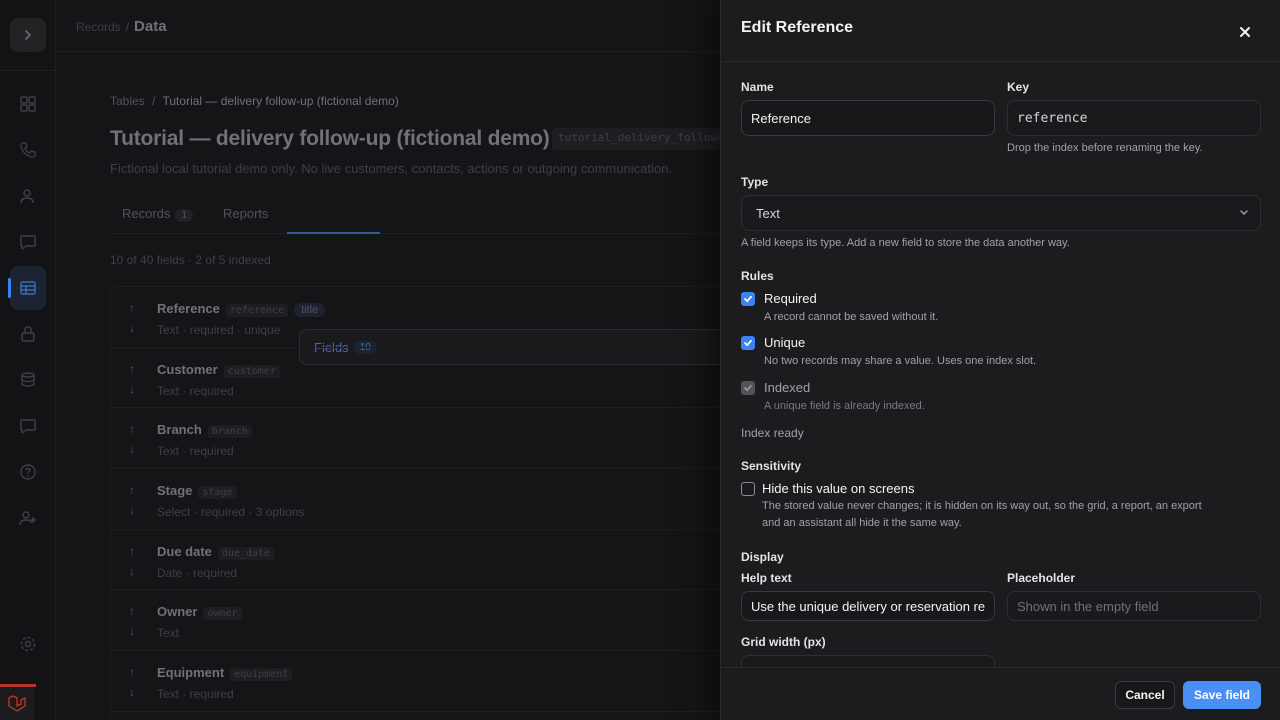  What do you see at coordinates (772, 433) in the screenshot?
I see `index-status: Index ready` at bounding box center [772, 433].